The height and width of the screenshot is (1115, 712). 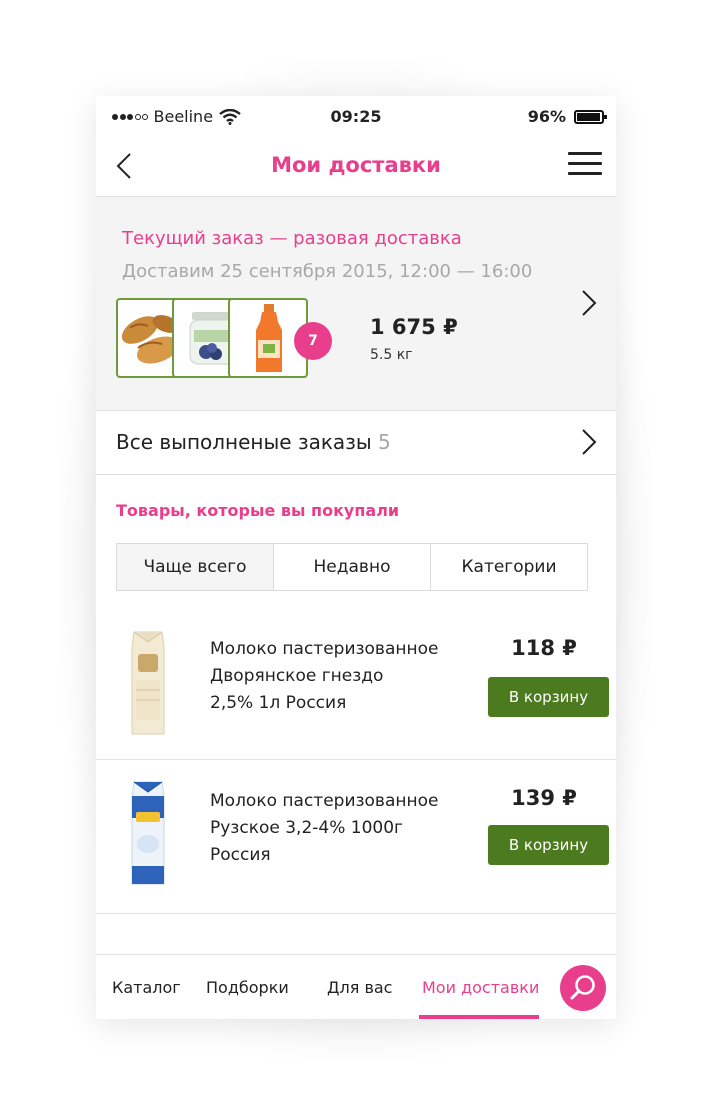 I want to click on navigation-bar: Мои доставки, so click(x=356, y=166).